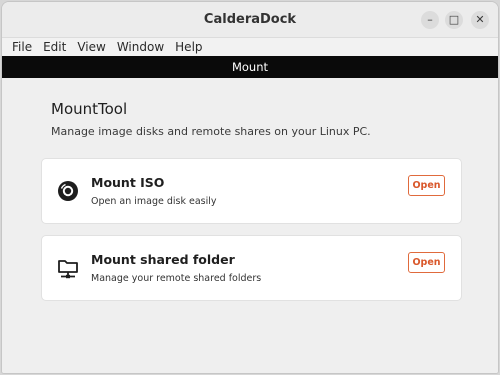 This screenshot has height=375, width=500. I want to click on maximize-button: □, so click(454, 20).